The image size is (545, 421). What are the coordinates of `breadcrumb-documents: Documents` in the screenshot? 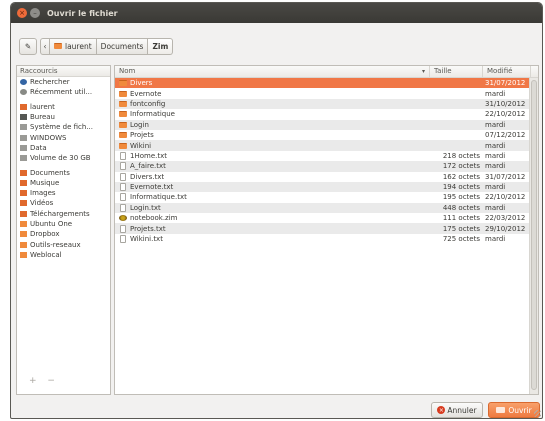 It's located at (122, 46).